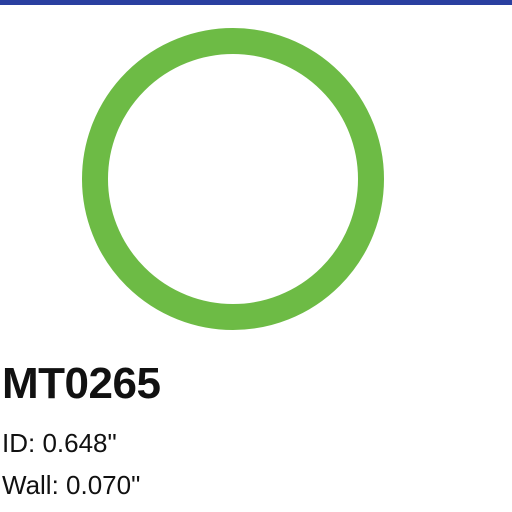 Image resolution: width=512 pixels, height=512 pixels. Describe the element at coordinates (256, 2) in the screenshot. I see `top-border-bar` at that location.